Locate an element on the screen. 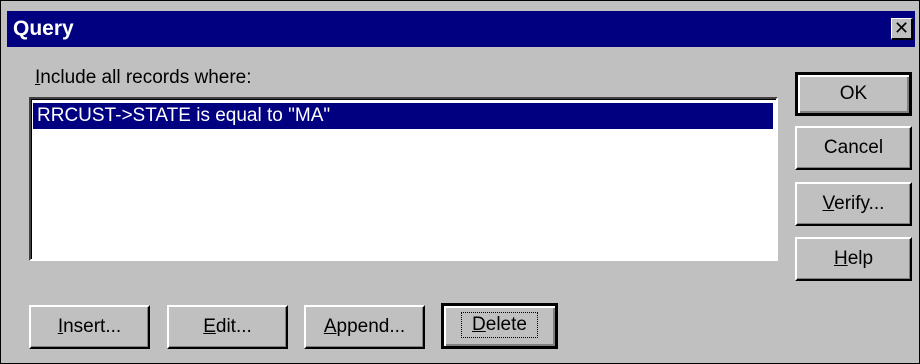 This screenshot has width=920, height=364. window-title: Query is located at coordinates (43, 28).